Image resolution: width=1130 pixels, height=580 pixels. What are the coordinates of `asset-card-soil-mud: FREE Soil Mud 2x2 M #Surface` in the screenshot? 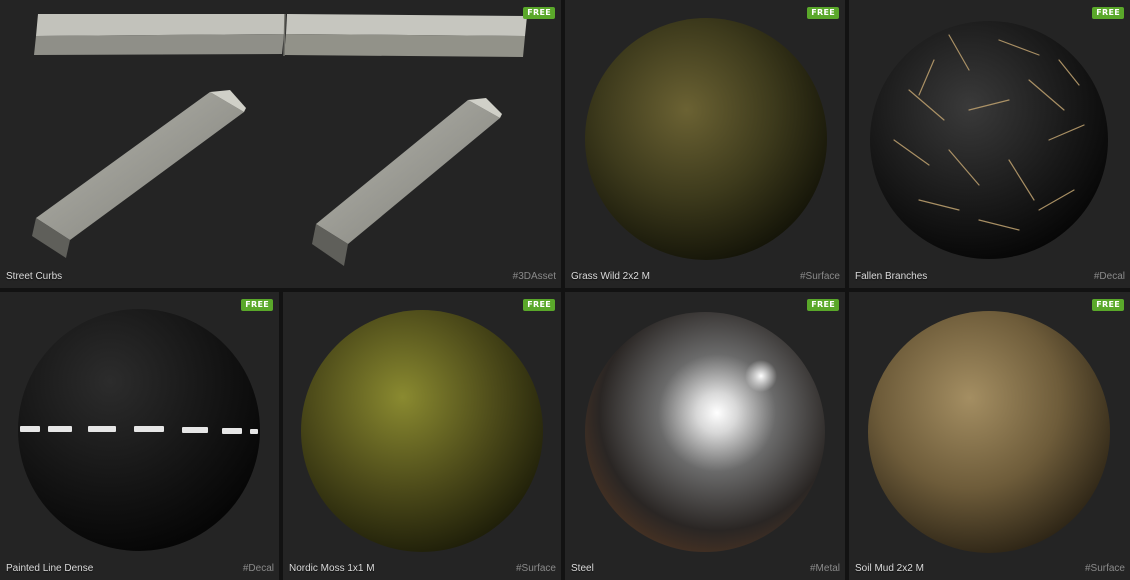 It's located at (989, 436).